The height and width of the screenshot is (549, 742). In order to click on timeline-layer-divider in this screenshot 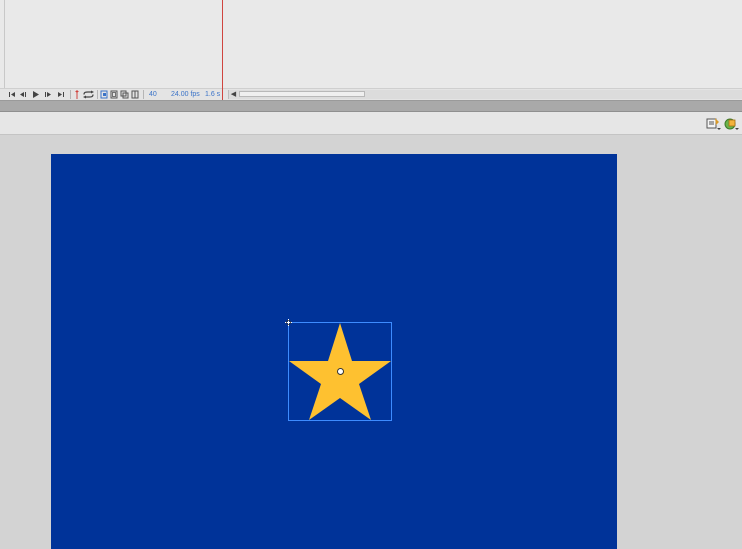, I will do `click(4, 44)`.